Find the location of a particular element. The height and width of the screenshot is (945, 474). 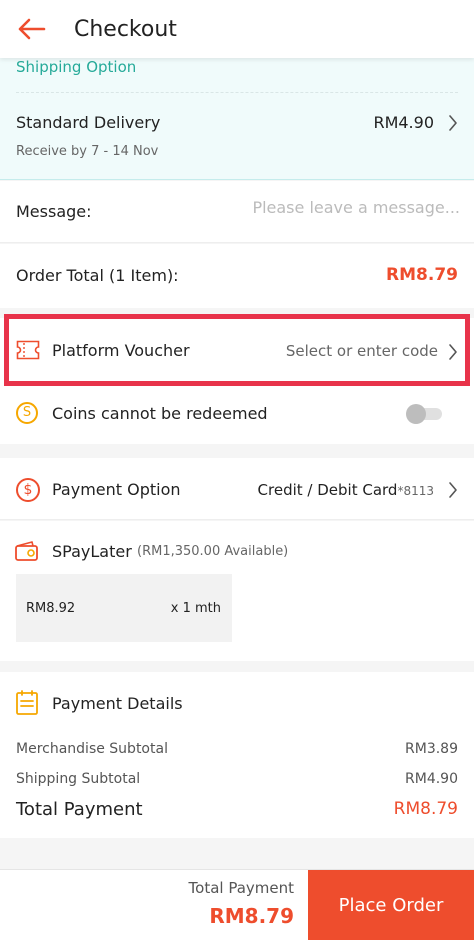

merchandise-subtotal-value: RM3.89 is located at coordinates (431, 749).